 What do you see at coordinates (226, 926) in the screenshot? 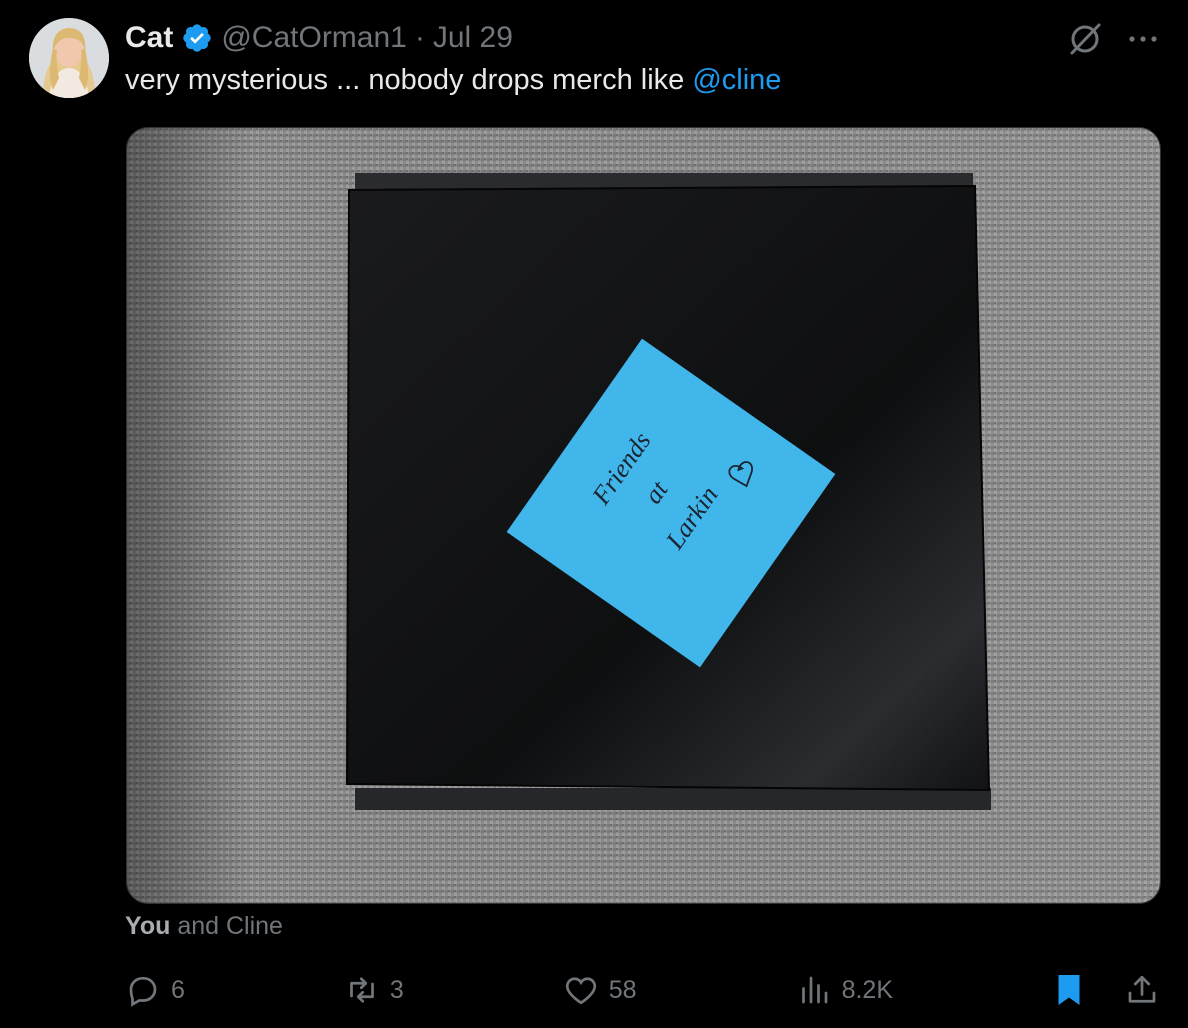
I see `liked-by-rest: and Cline` at bounding box center [226, 926].